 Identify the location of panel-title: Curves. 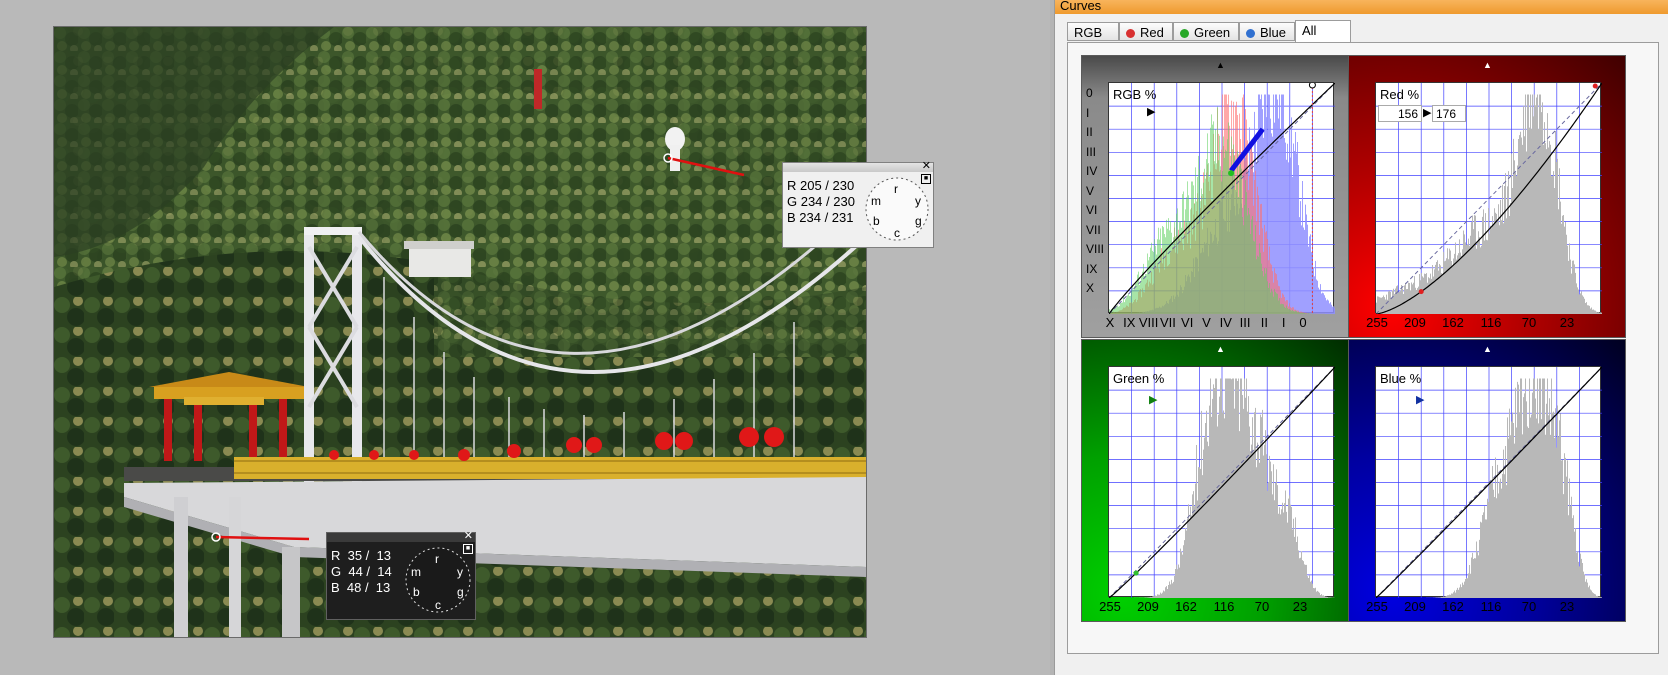
(1361, 7).